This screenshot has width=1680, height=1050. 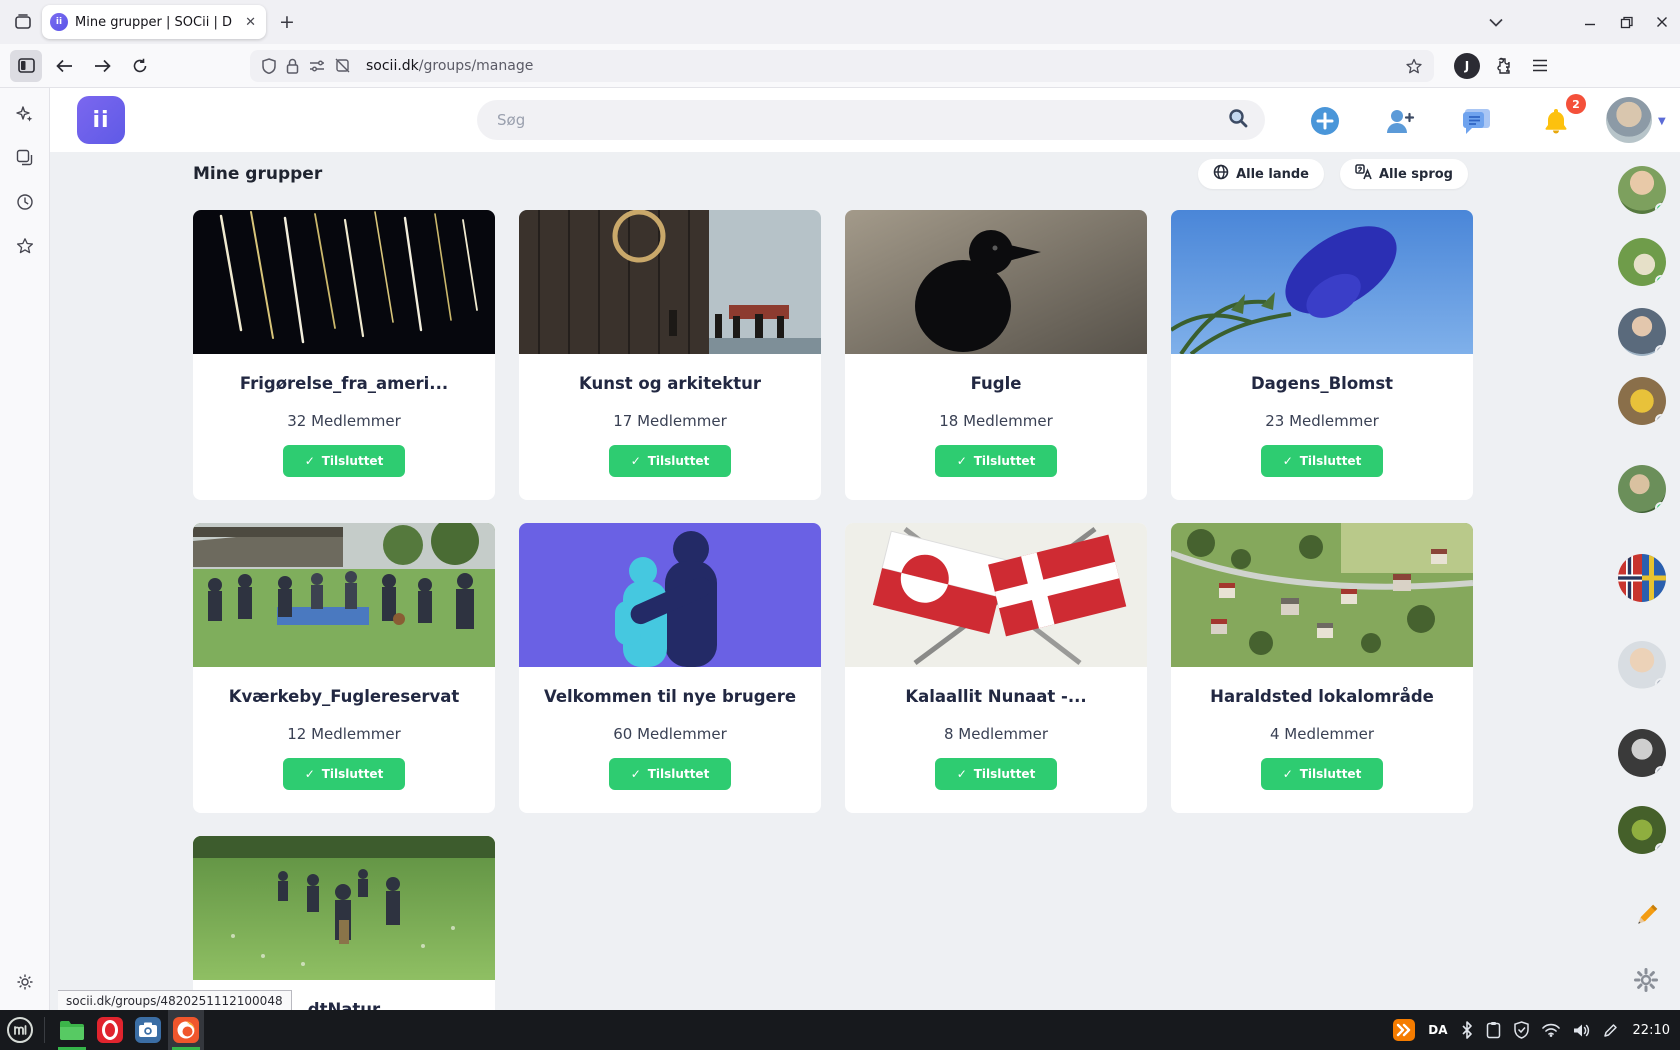 What do you see at coordinates (842, 65) in the screenshot?
I see `url-bar: socii.dk/groups/manage` at bounding box center [842, 65].